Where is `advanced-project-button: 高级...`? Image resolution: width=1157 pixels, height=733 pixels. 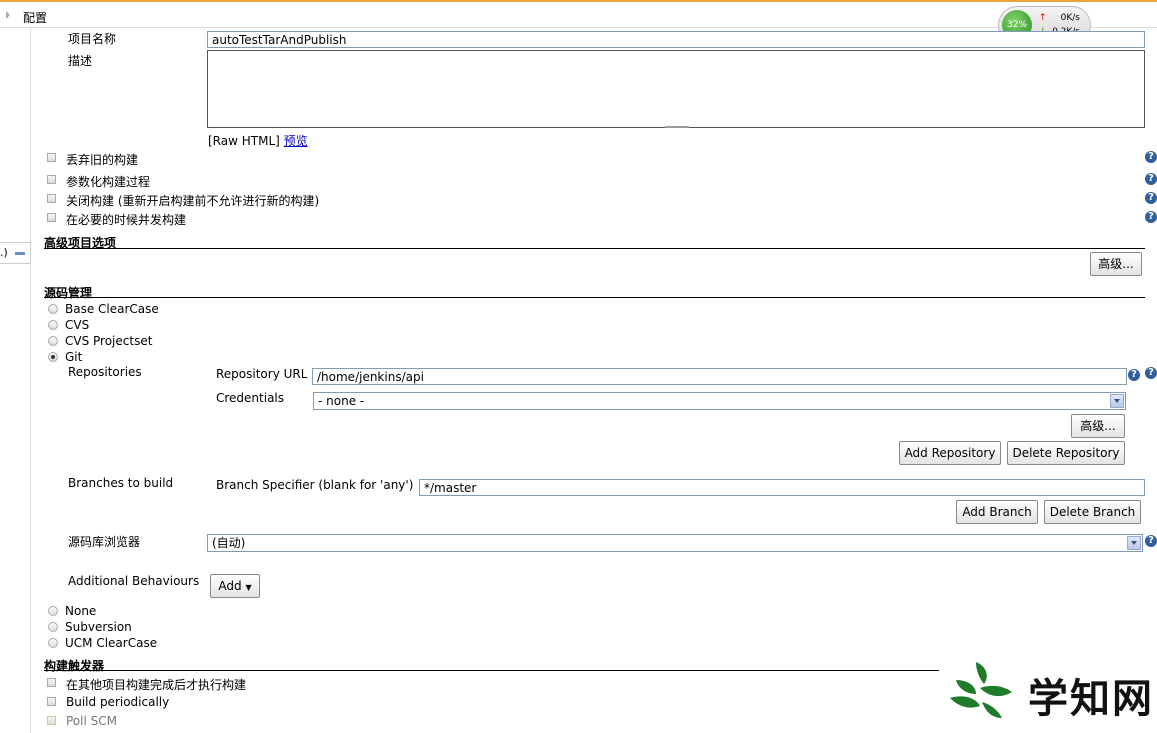 advanced-project-button: 高级... is located at coordinates (1116, 264).